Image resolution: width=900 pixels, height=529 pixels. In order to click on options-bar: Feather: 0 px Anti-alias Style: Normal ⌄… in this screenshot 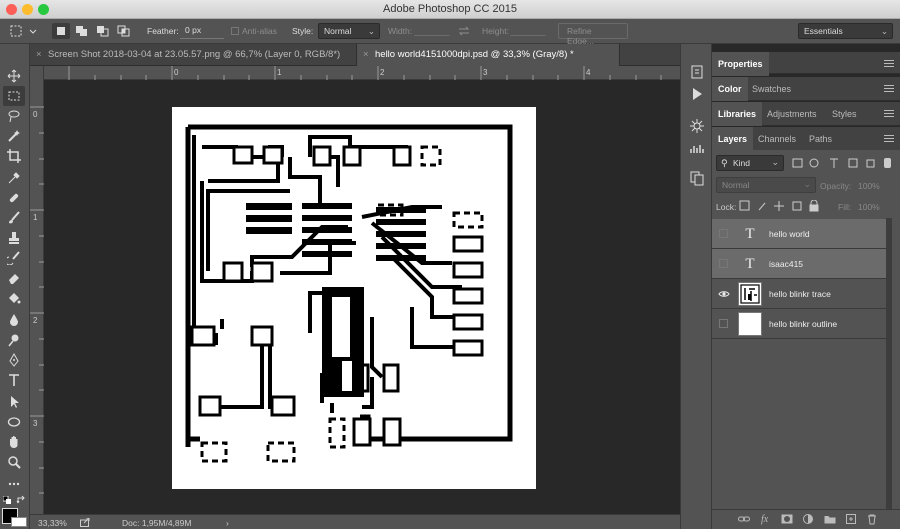, I will do `click(450, 32)`.